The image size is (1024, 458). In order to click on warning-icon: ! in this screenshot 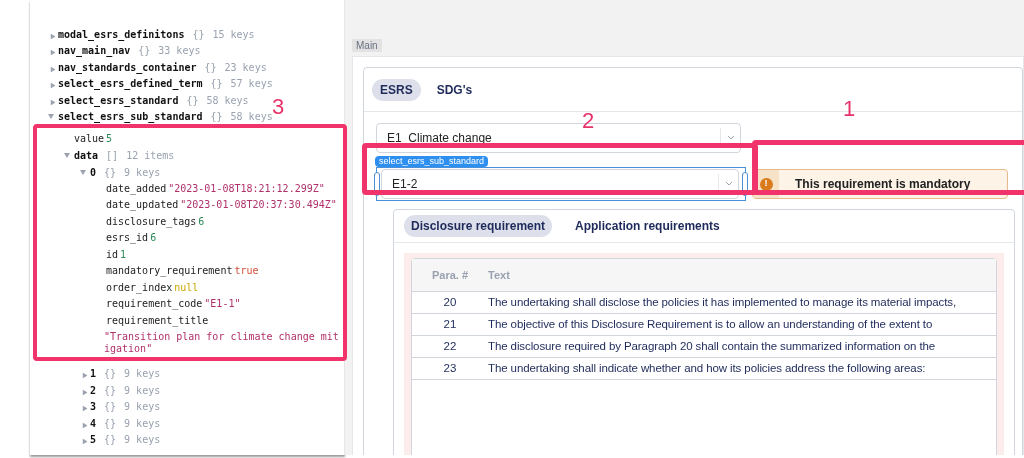, I will do `click(766, 184)`.